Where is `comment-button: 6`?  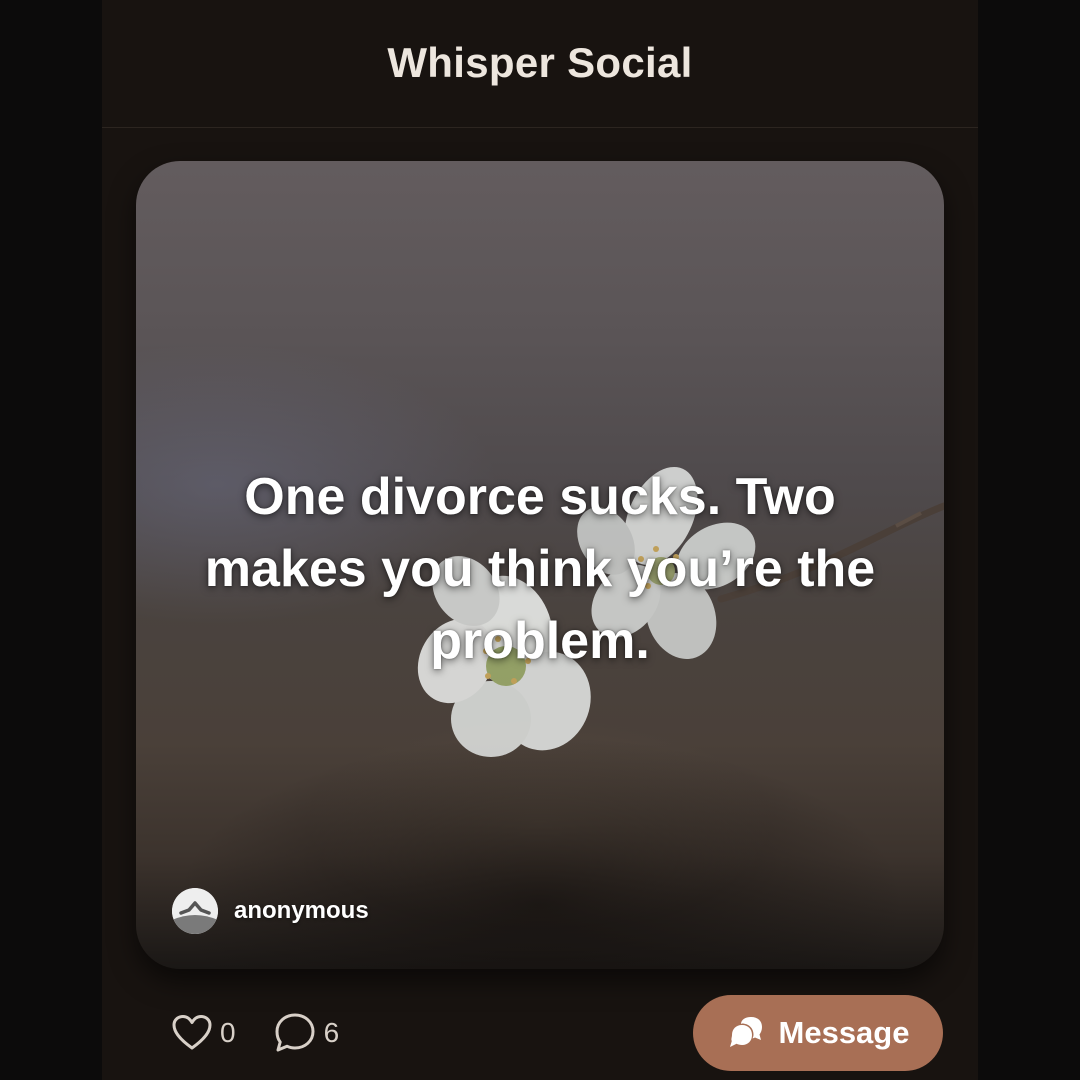
comment-button: 6 is located at coordinates (307, 1033).